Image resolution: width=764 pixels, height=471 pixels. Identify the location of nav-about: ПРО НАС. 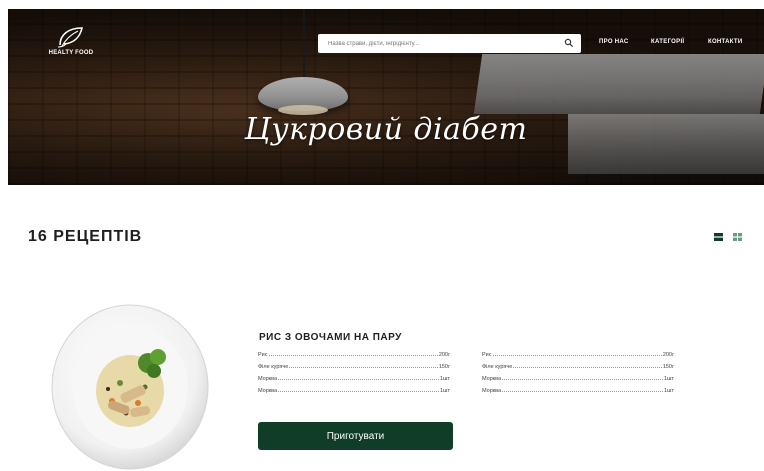
(614, 42).